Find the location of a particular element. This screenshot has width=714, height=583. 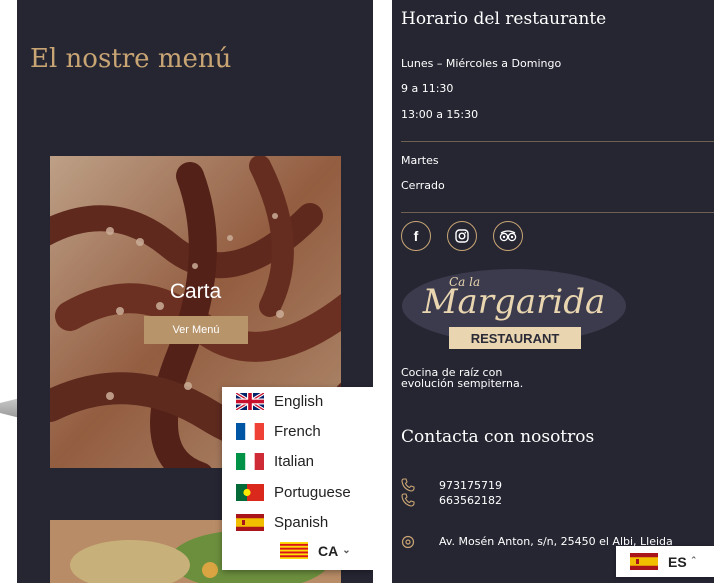

uk-flag-icon is located at coordinates (250, 401).